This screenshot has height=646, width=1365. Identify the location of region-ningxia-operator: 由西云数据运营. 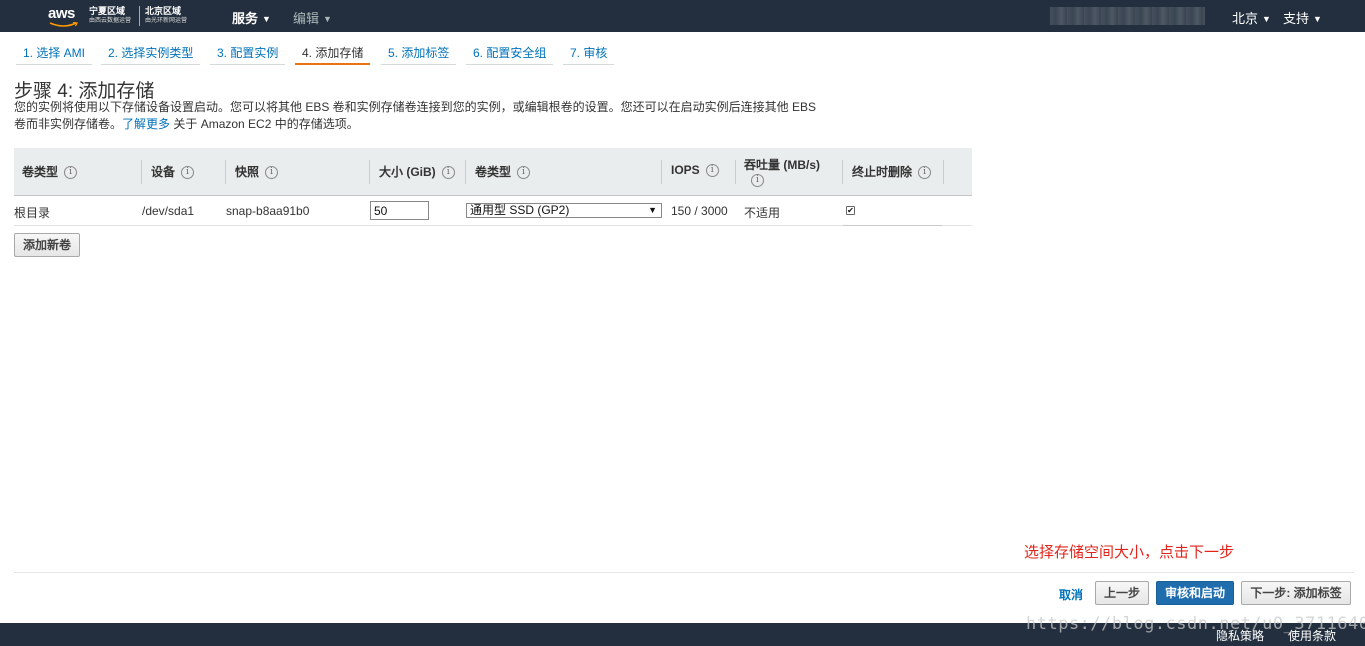
(110, 21).